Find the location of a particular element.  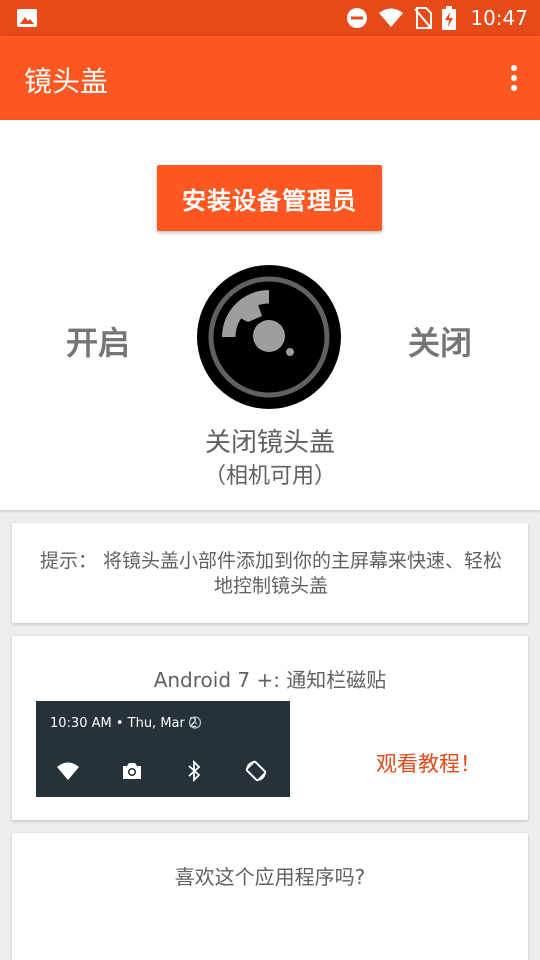

gallery-icon is located at coordinates (27, 18).